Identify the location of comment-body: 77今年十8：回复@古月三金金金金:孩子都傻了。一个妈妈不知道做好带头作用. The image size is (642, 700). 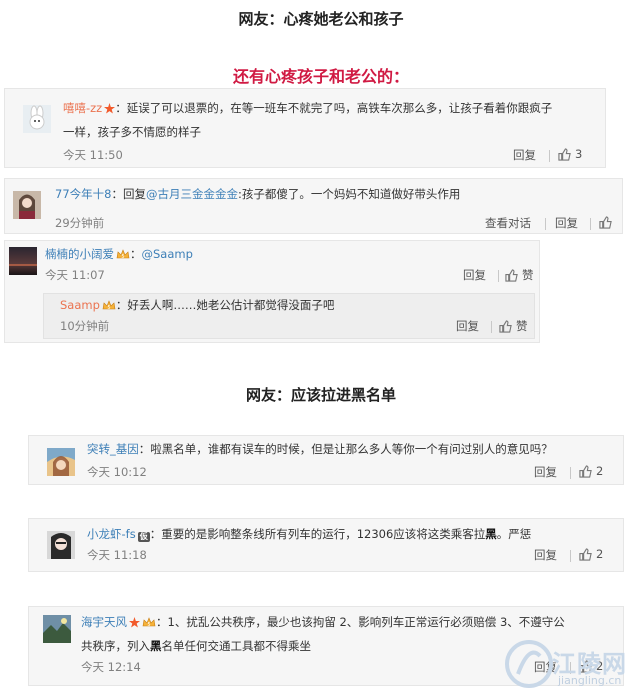
(335, 194).